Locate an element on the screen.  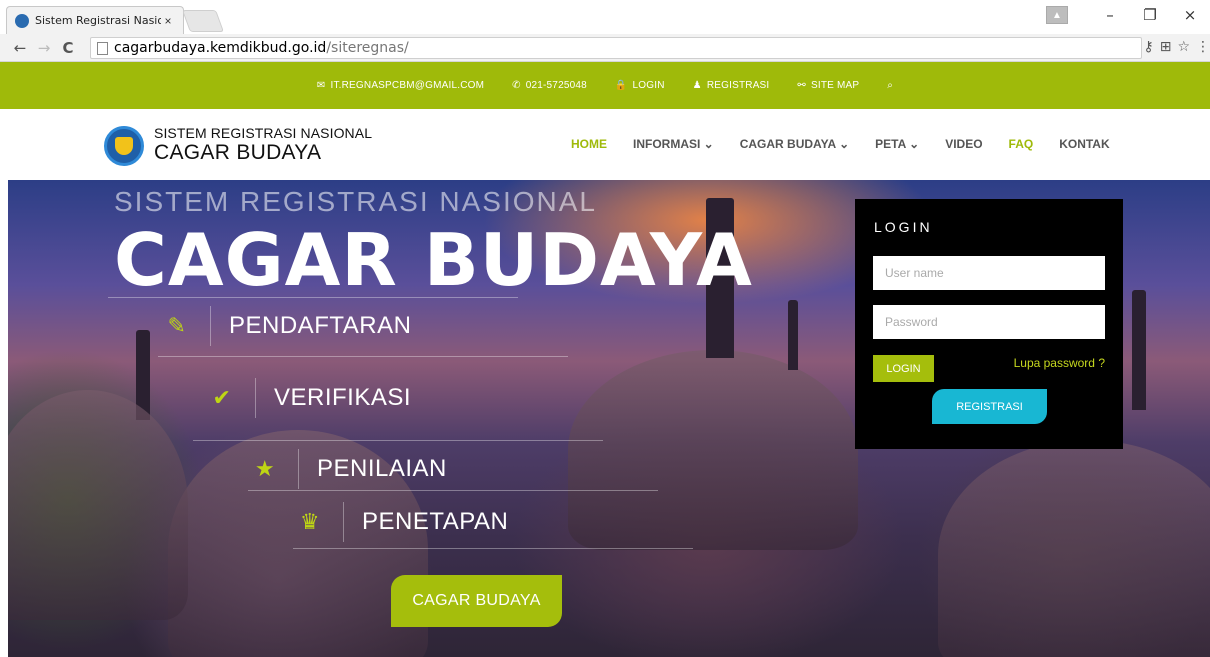
minimize-button: – is located at coordinates (1110, 15).